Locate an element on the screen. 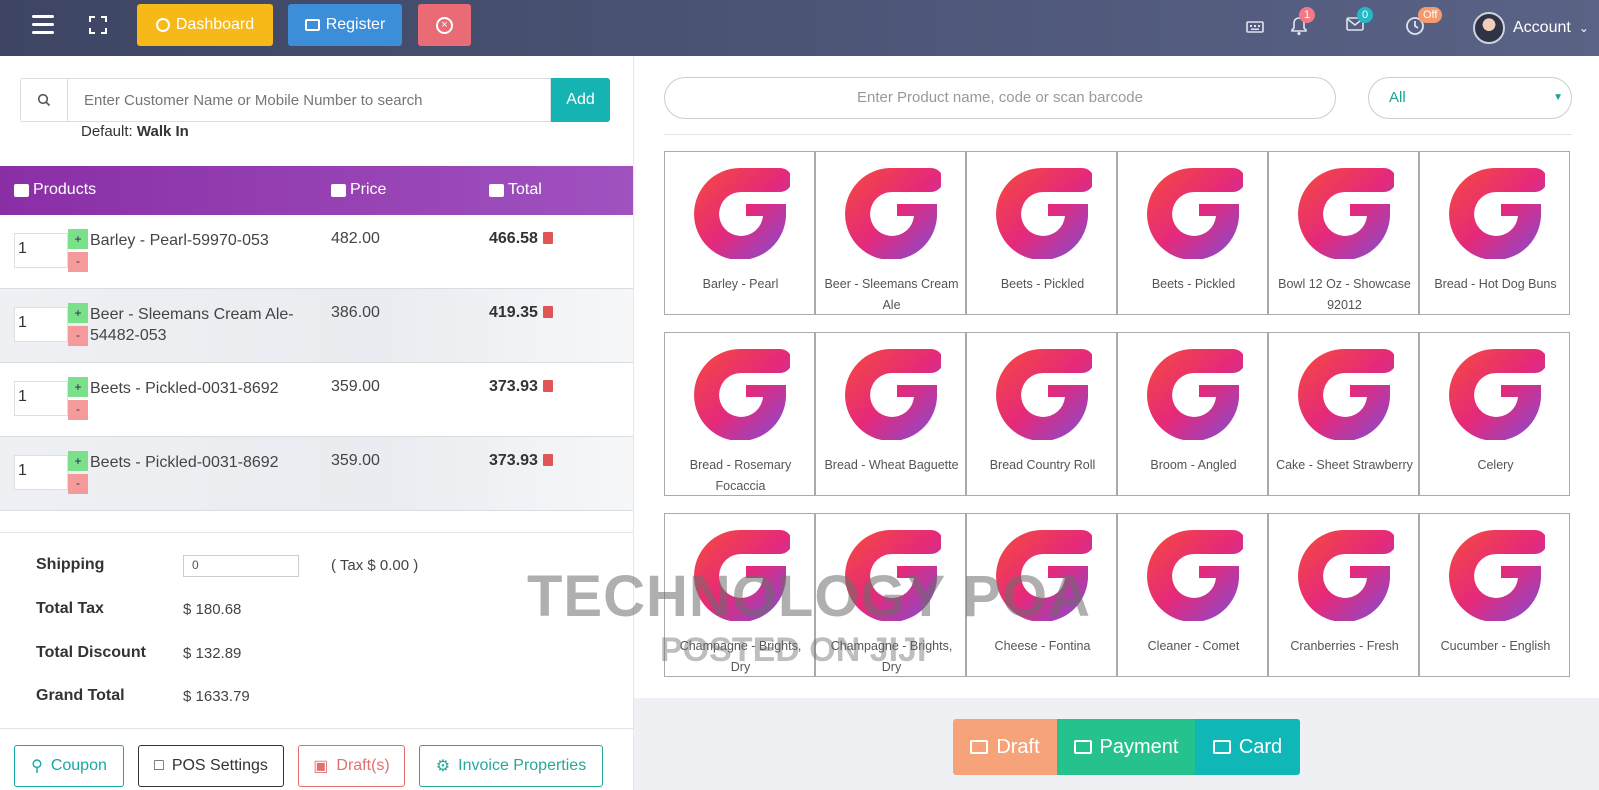  product-card: Celery is located at coordinates (1494, 414).